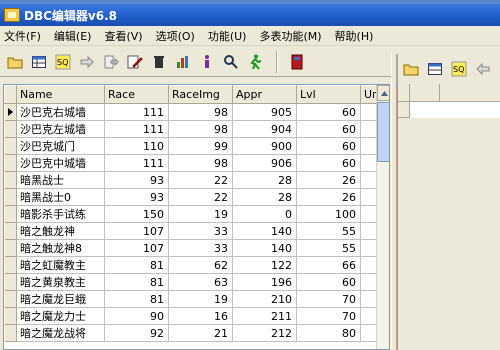 The image size is (500, 350). What do you see at coordinates (264, 94) in the screenshot?
I see `column-header-appr: Appr` at bounding box center [264, 94].